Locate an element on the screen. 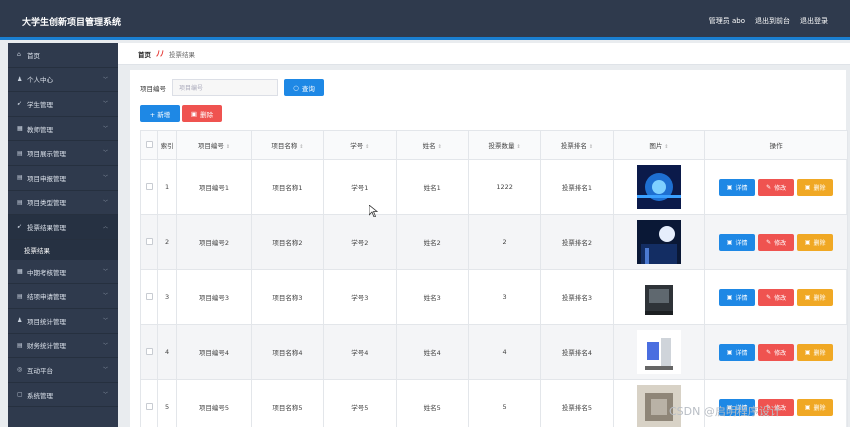 This screenshot has height=427, width=850. table-cell: 项目名称3 is located at coordinates (287, 297).